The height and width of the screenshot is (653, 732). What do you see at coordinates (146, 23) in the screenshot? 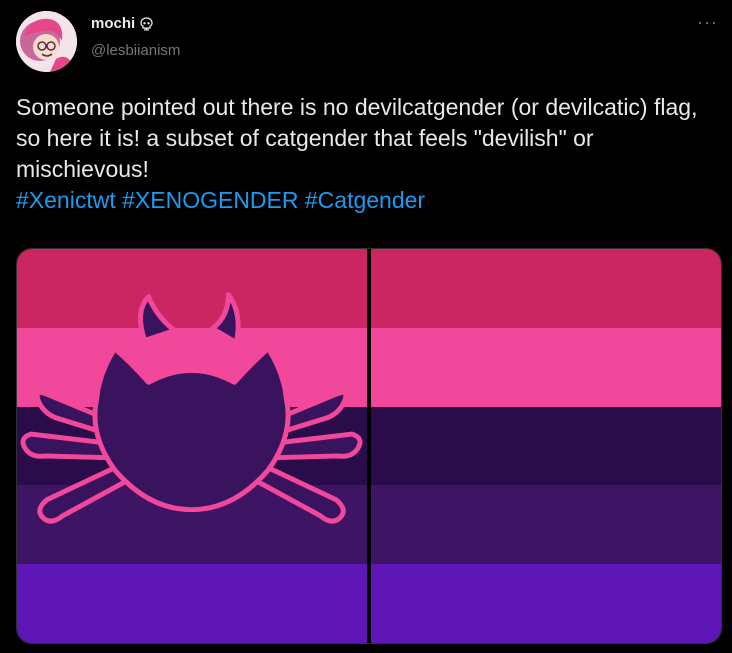
I see `skull-icon` at bounding box center [146, 23].